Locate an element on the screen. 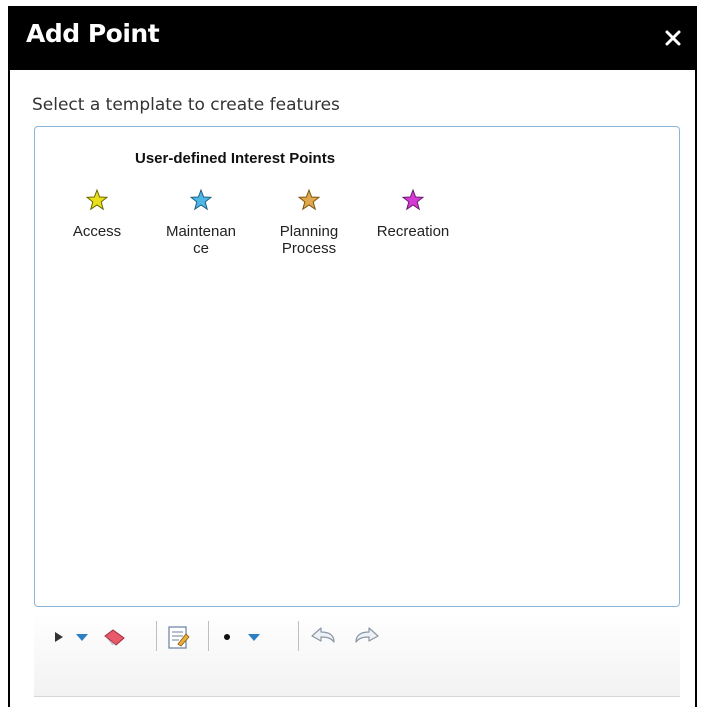  template-recreation: Recreation is located at coordinates (413, 214).